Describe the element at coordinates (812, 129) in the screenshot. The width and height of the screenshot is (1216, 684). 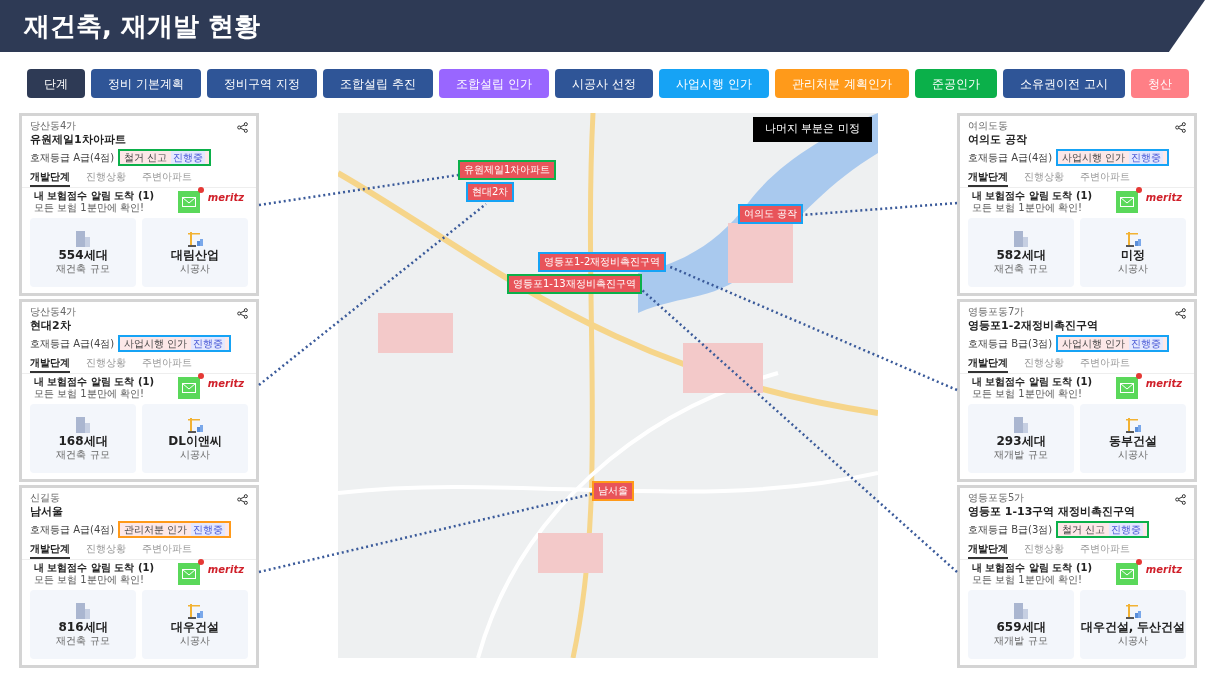
I see `map-note: 나머지 부분은 미정` at that location.